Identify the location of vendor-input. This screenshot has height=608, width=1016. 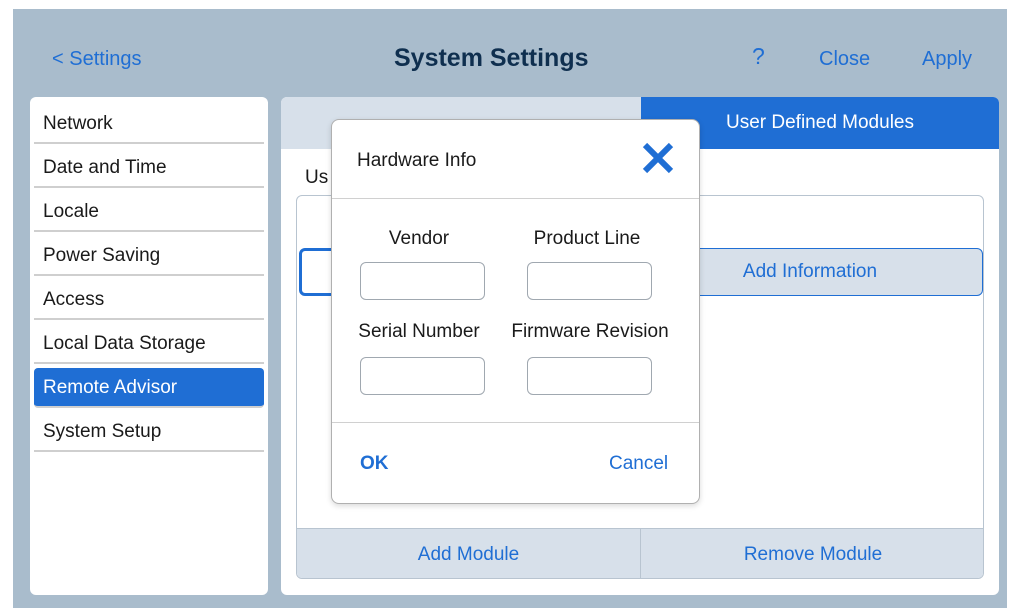
(422, 281).